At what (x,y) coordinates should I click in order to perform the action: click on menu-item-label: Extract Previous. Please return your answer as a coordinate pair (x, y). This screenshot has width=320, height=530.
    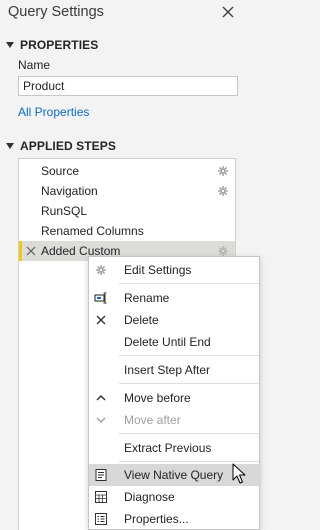
    Looking at the image, I should click on (168, 448).